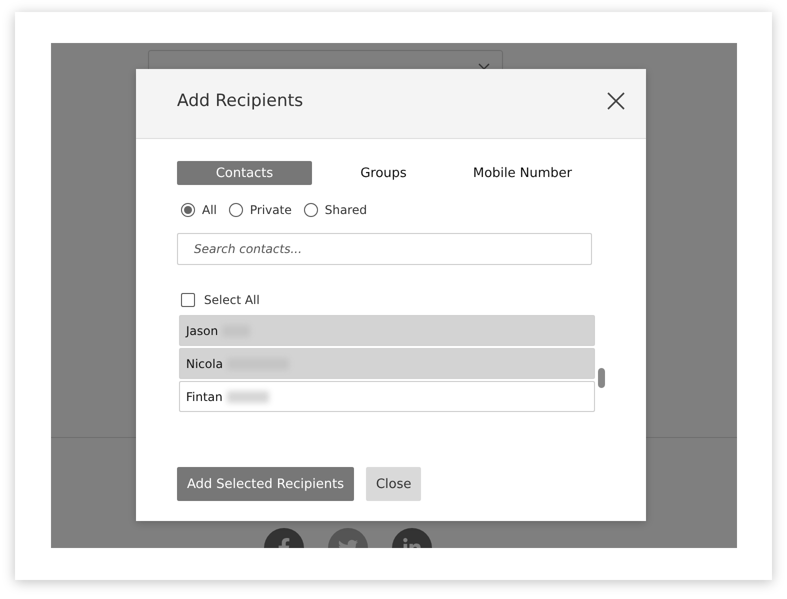 The image size is (787, 599). I want to click on close-icon, so click(616, 100).